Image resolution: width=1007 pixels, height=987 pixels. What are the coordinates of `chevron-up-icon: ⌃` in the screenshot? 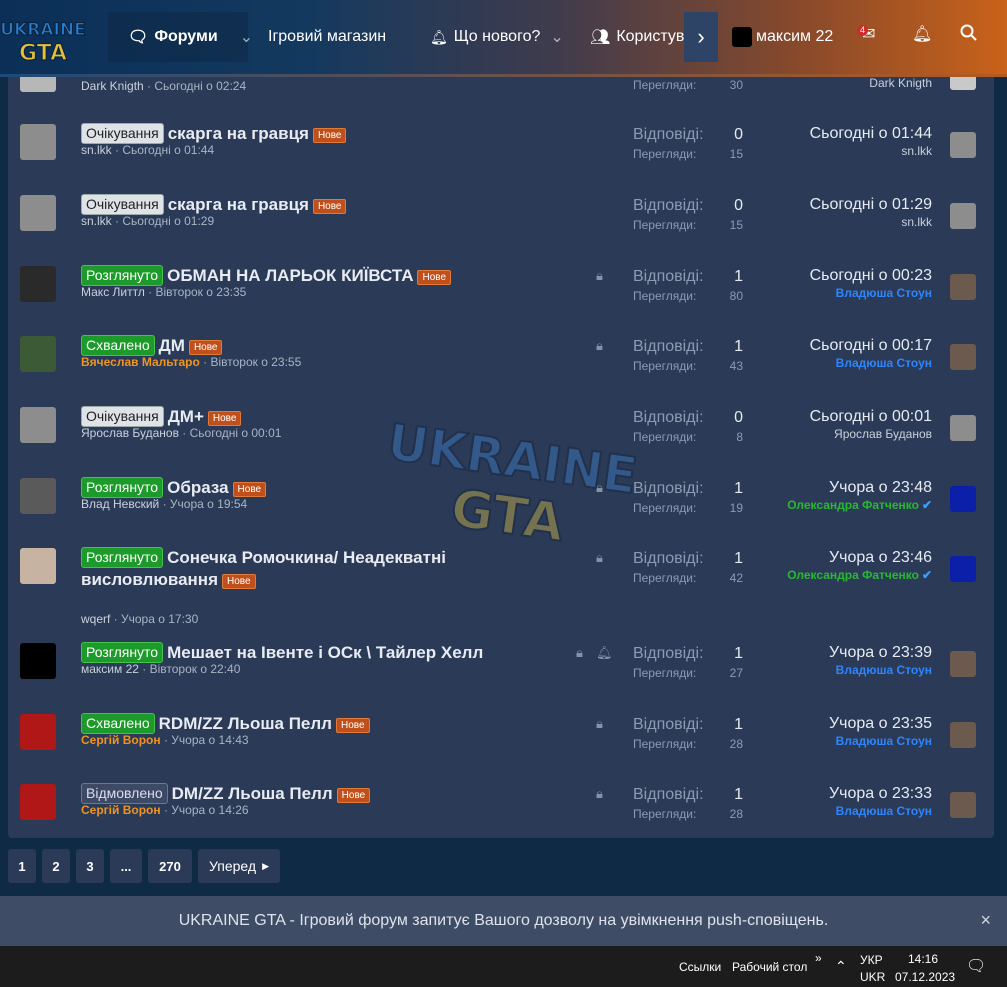 It's located at (841, 966).